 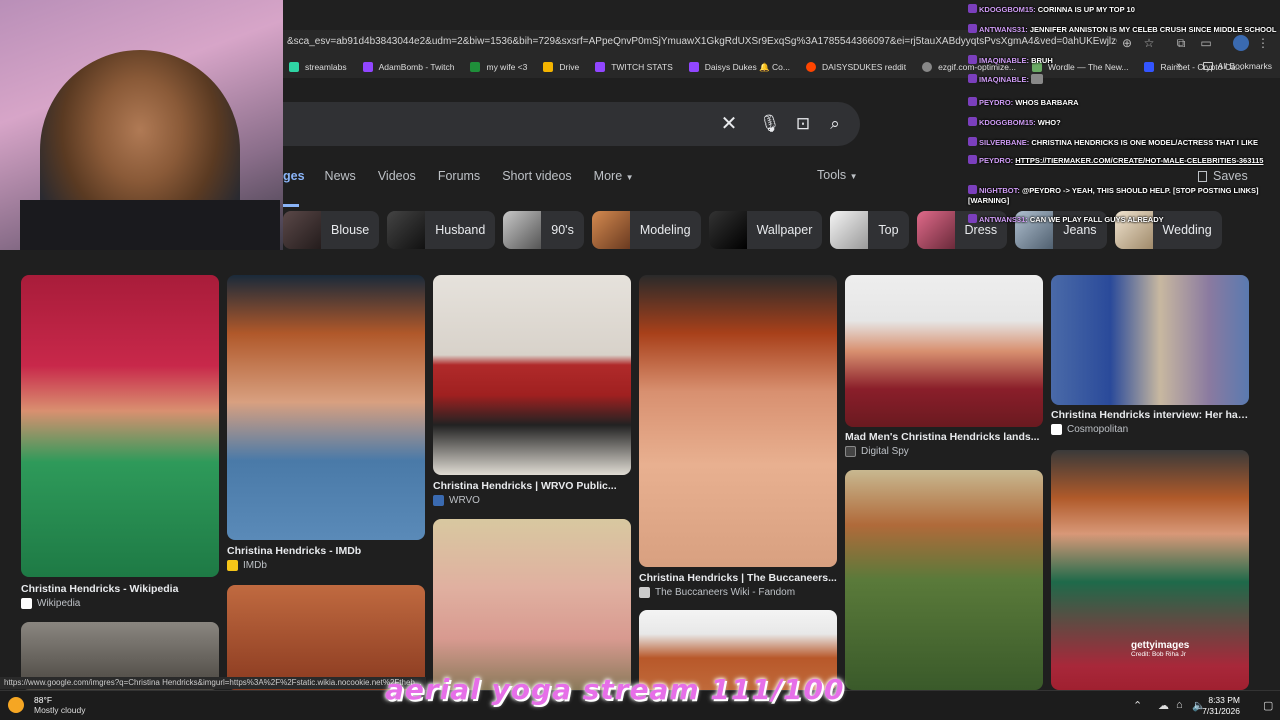 What do you see at coordinates (459, 179) in the screenshot?
I see `tab-forums: Forums` at bounding box center [459, 179].